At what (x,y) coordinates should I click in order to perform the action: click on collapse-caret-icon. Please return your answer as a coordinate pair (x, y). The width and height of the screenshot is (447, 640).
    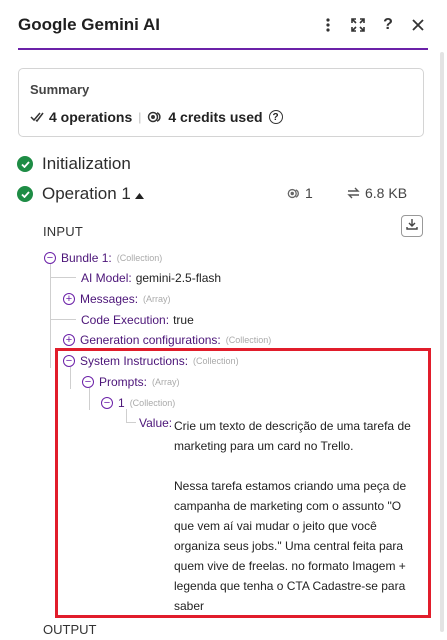
    Looking at the image, I should click on (139, 194).